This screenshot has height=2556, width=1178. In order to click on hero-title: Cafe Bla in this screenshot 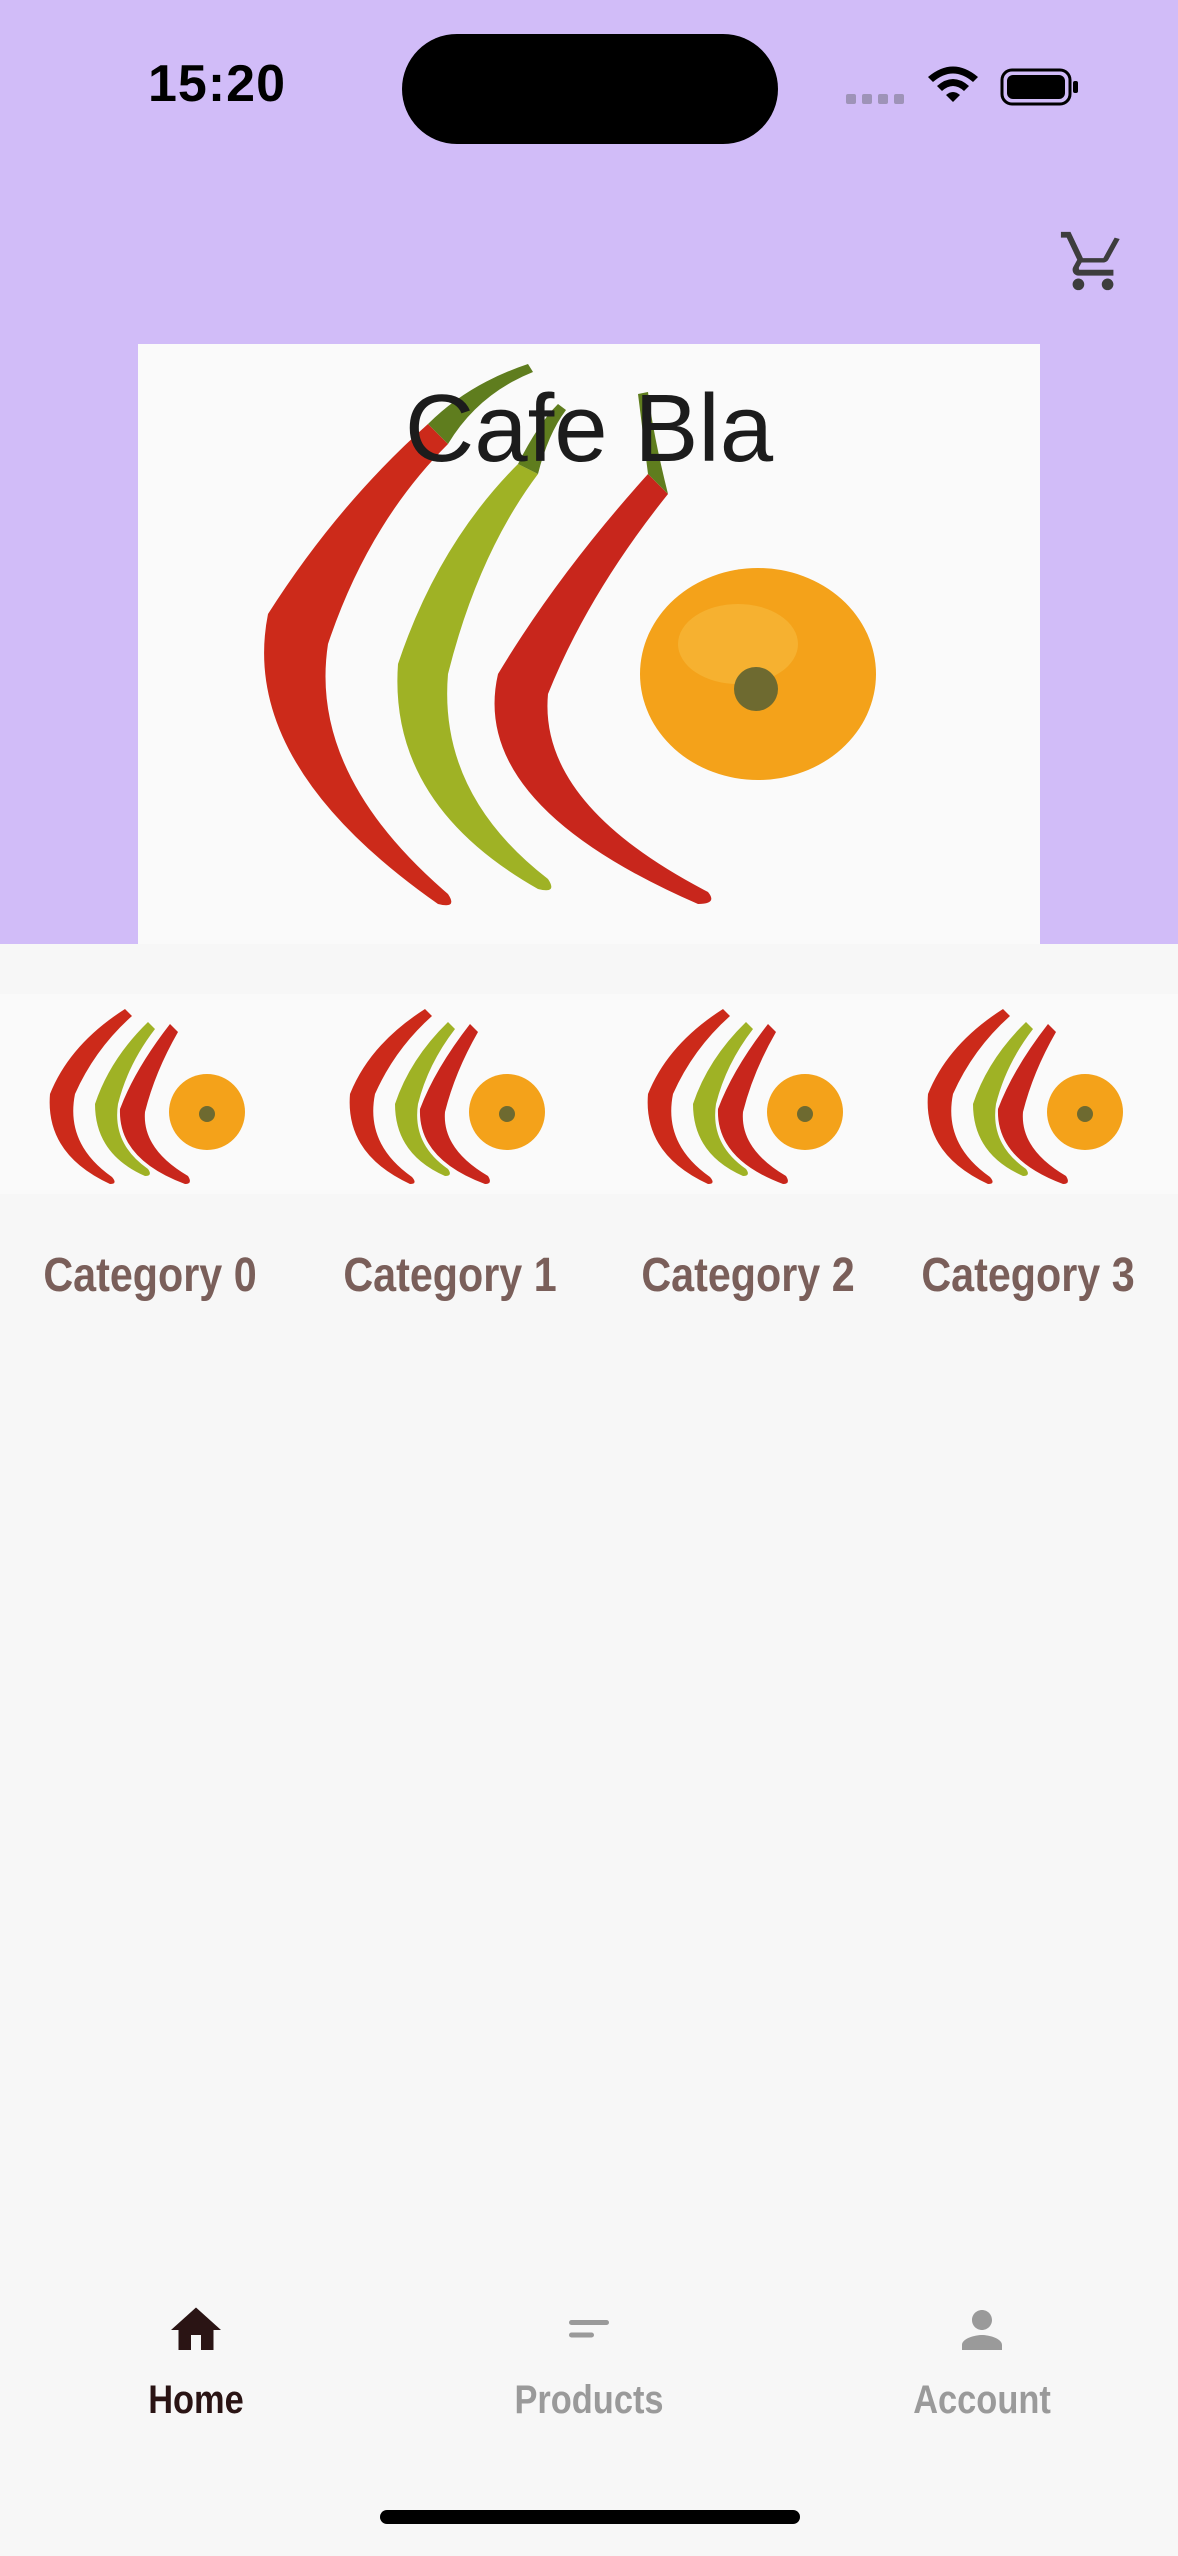, I will do `click(589, 428)`.